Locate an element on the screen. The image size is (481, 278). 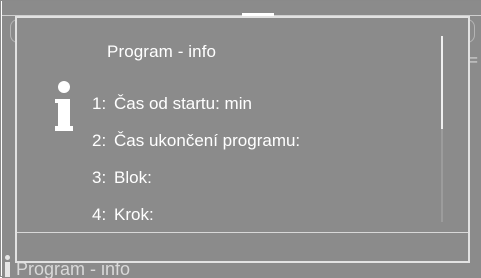
item-number: 1: is located at coordinates (99, 103).